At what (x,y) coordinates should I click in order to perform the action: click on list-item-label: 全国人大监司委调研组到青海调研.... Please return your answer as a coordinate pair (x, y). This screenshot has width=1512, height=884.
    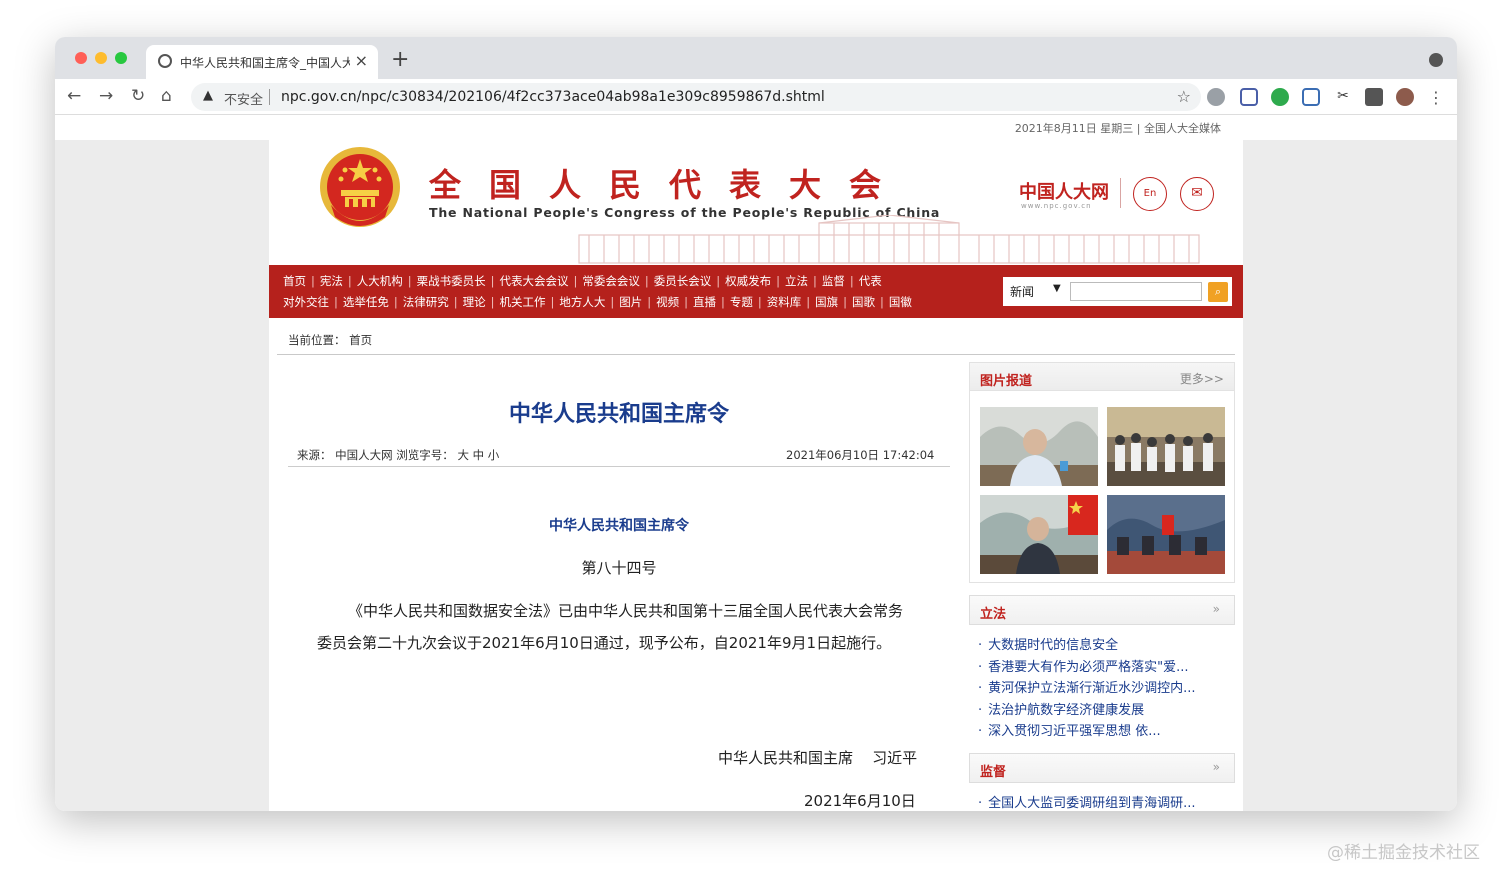
    Looking at the image, I should click on (1091, 803).